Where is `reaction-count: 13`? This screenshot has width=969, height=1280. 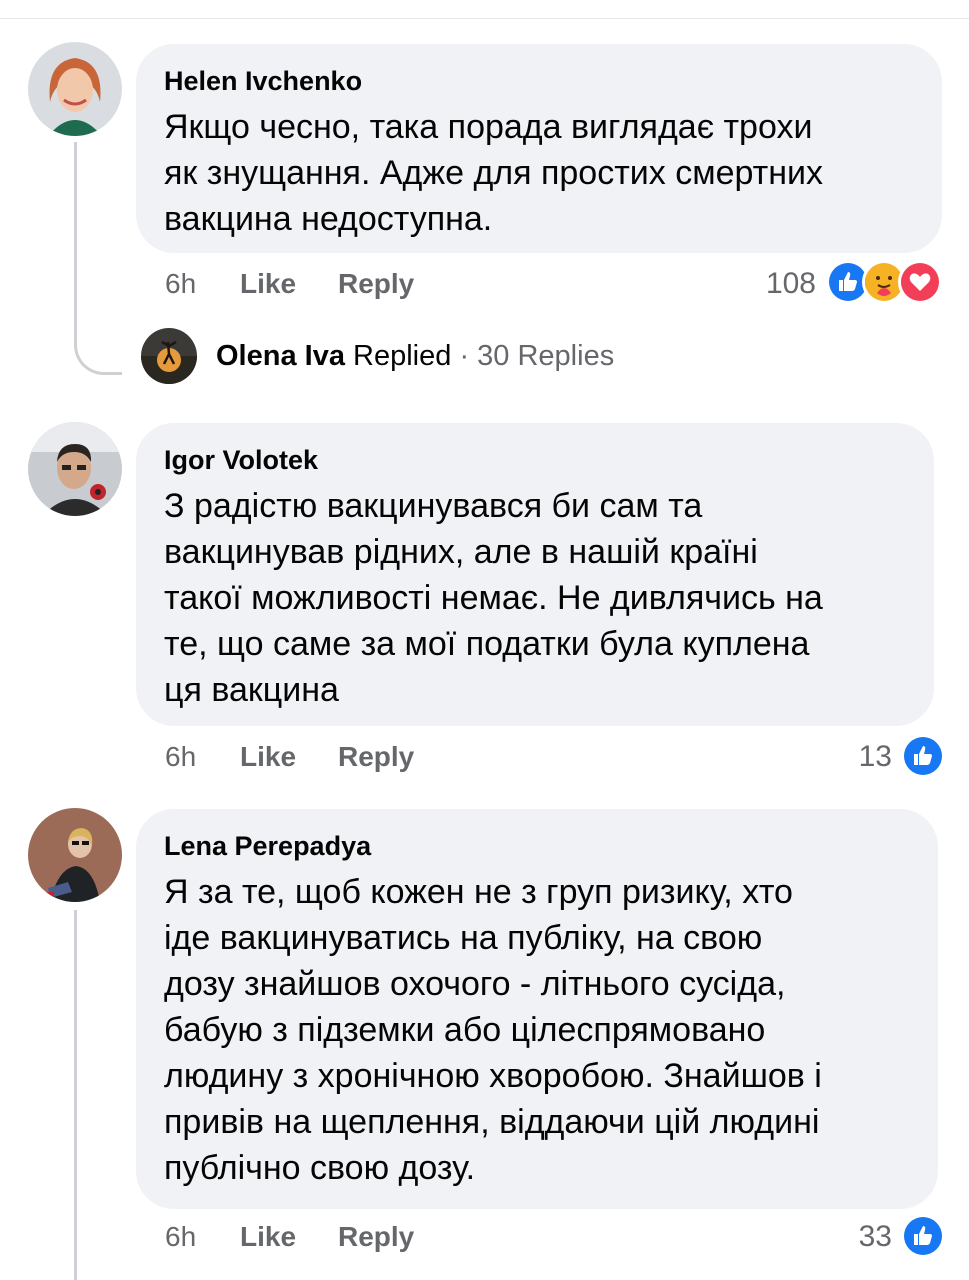 reaction-count: 13 is located at coordinates (861, 757).